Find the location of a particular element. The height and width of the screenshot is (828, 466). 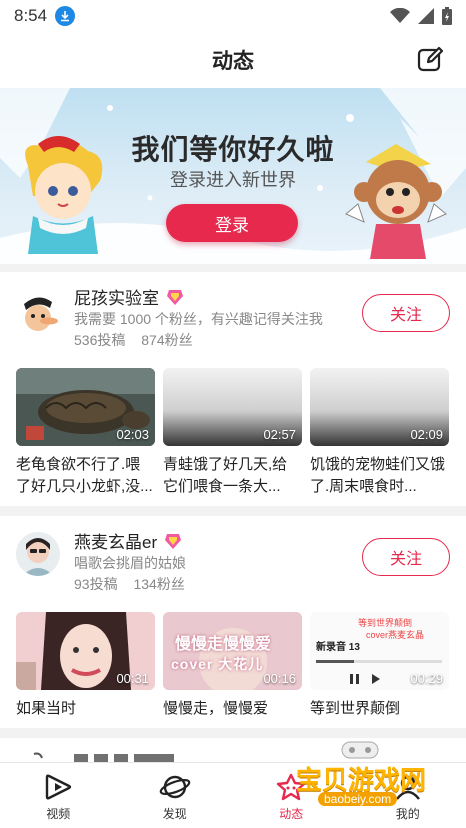

creator-name-partial is located at coordinates (124, 758).